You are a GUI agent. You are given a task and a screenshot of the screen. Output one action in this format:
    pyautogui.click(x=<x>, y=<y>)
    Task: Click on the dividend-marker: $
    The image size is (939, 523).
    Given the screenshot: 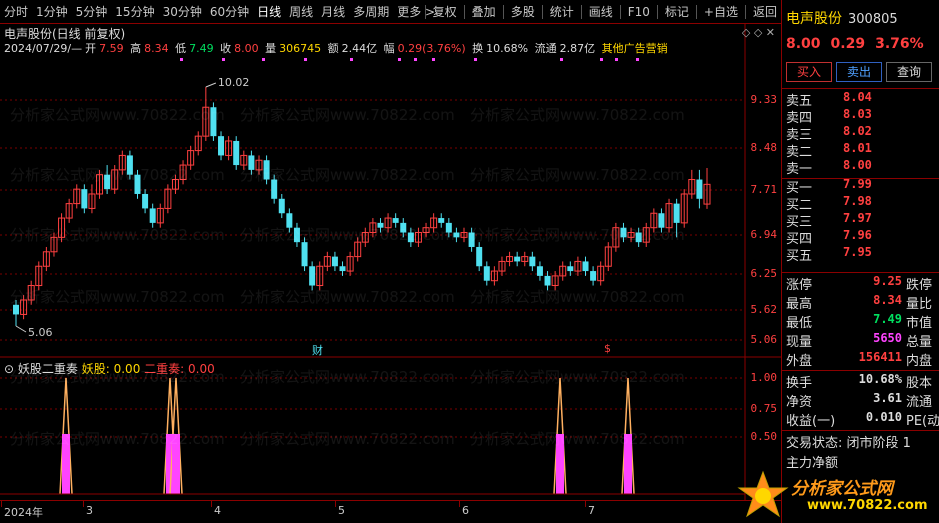 What is the action you would take?
    pyautogui.click(x=607, y=348)
    